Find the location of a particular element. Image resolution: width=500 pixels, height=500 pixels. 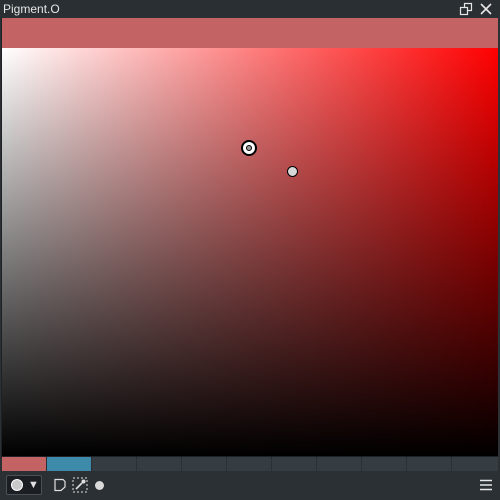

chevron-down-icon: ▼ is located at coordinates (33, 485).